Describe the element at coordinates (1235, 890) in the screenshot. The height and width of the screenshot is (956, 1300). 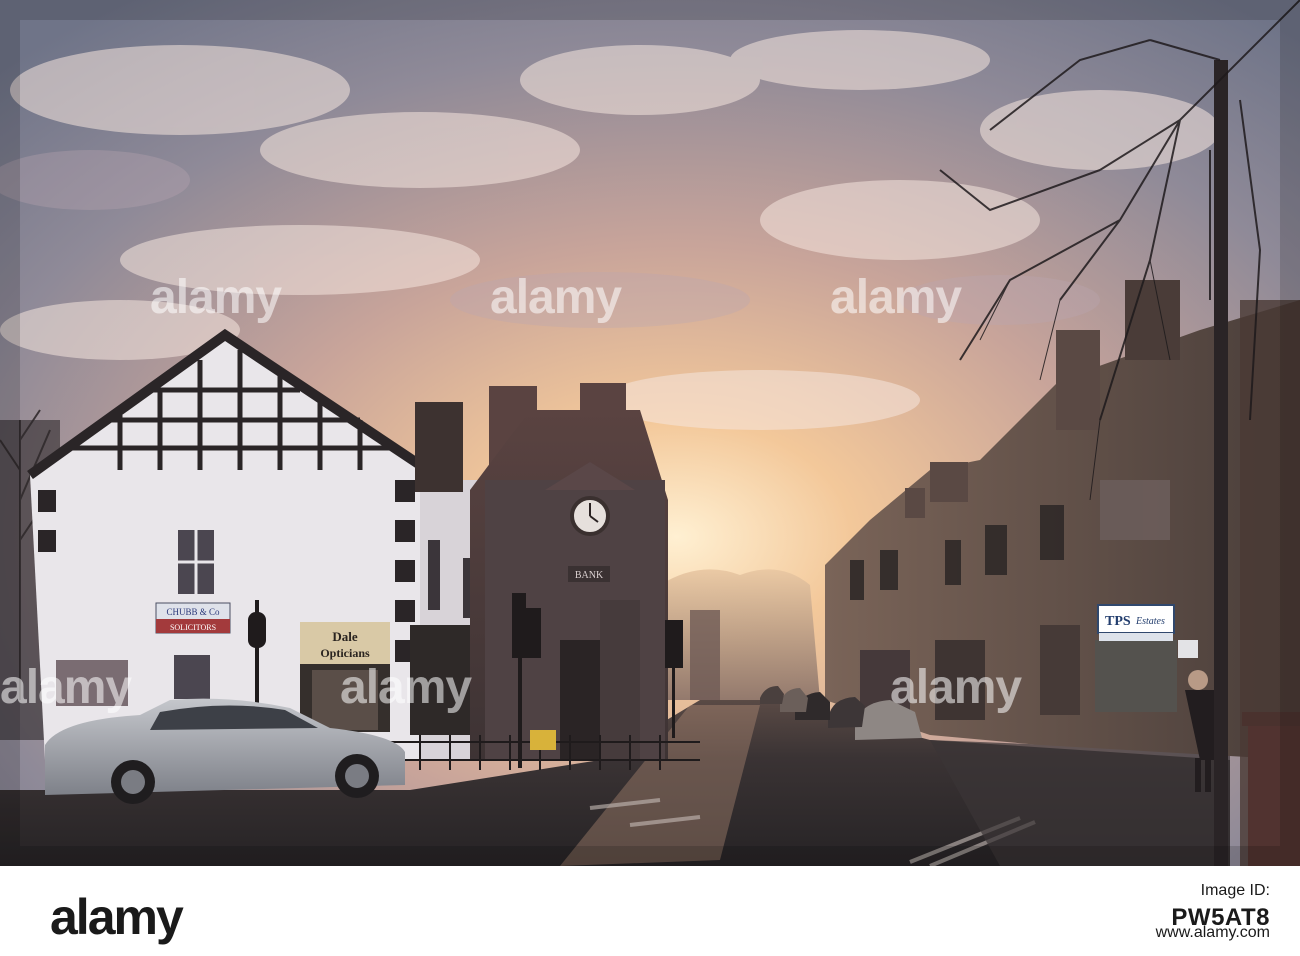
I see `image-id-label: Image ID:` at that location.